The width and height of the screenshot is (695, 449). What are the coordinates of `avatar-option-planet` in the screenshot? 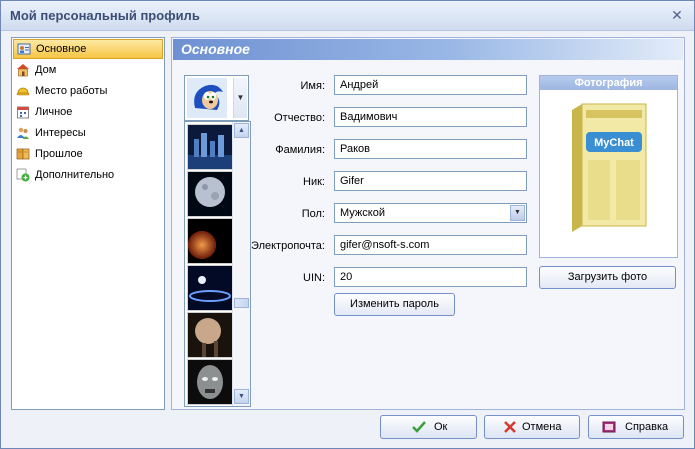 It's located at (210, 241).